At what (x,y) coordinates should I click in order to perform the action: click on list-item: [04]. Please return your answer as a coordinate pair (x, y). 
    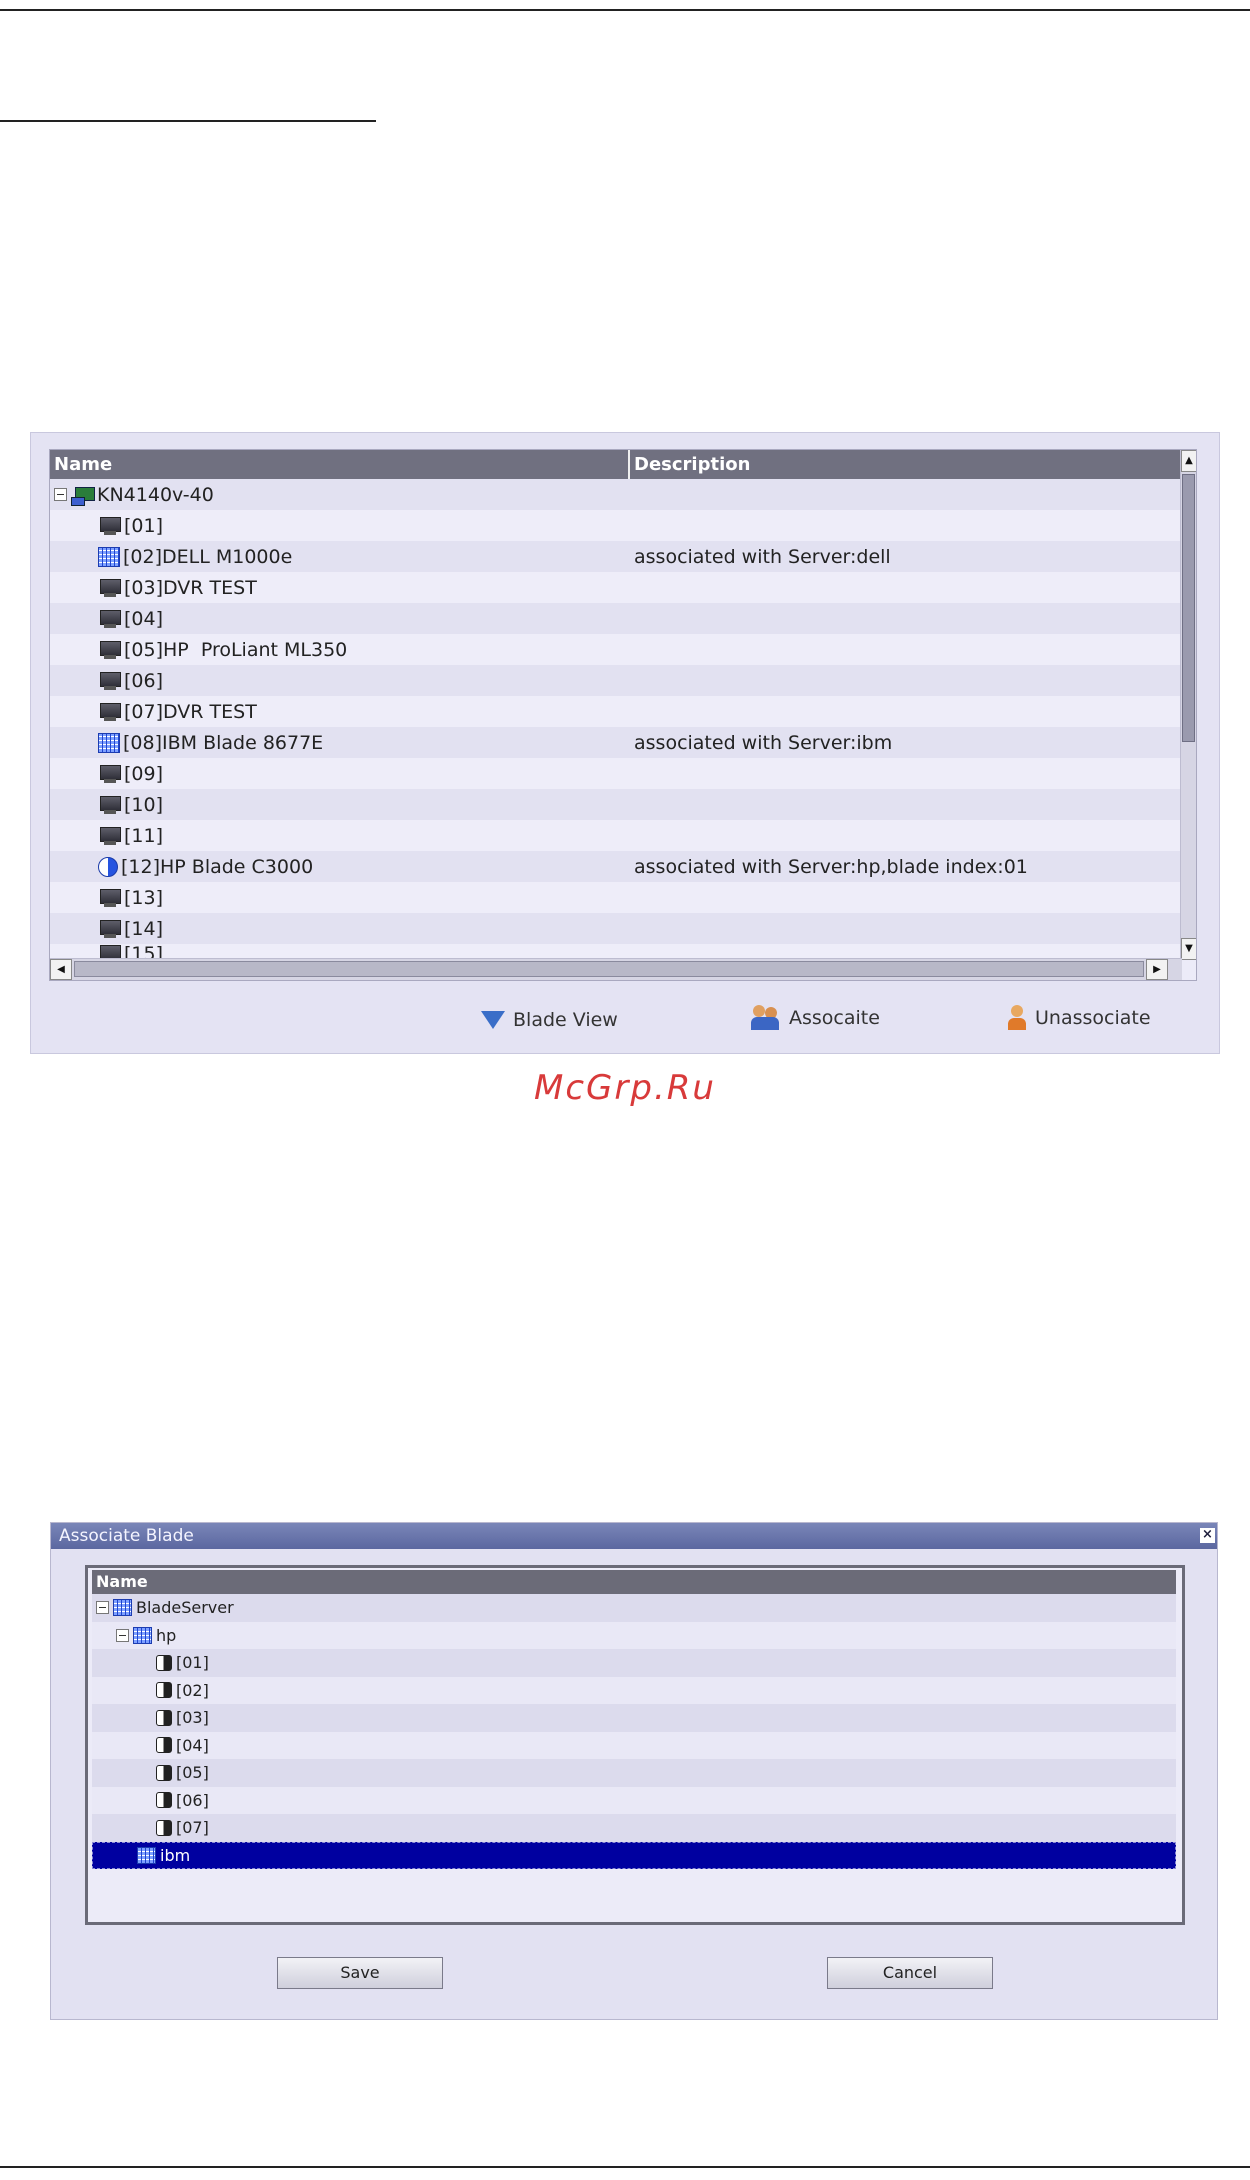
    Looking at the image, I should click on (634, 1745).